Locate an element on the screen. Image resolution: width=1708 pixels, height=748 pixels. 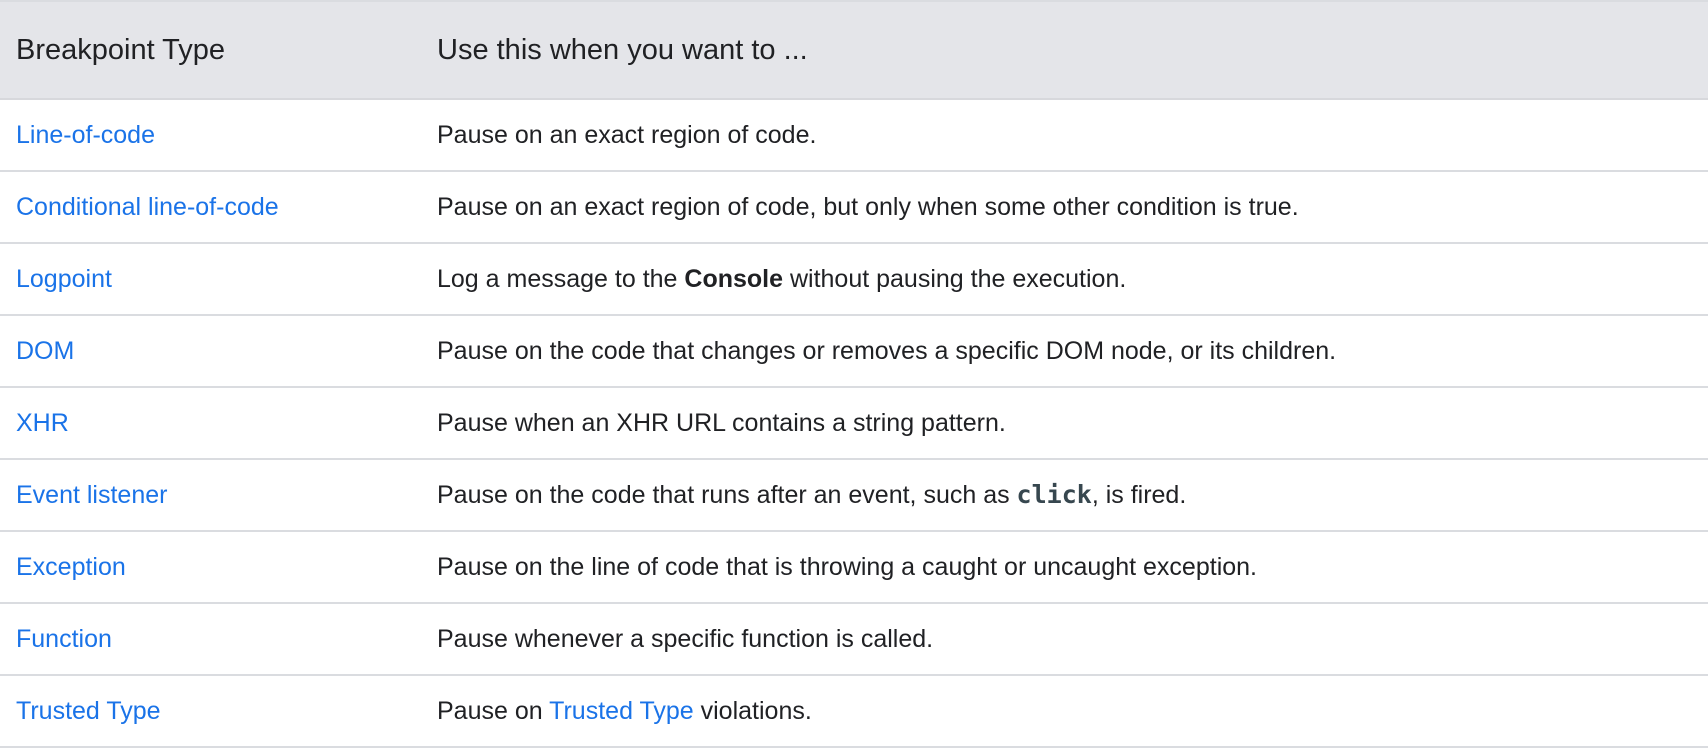
description-cell: Pause on Trusted Type violations. is located at coordinates (1064, 711).